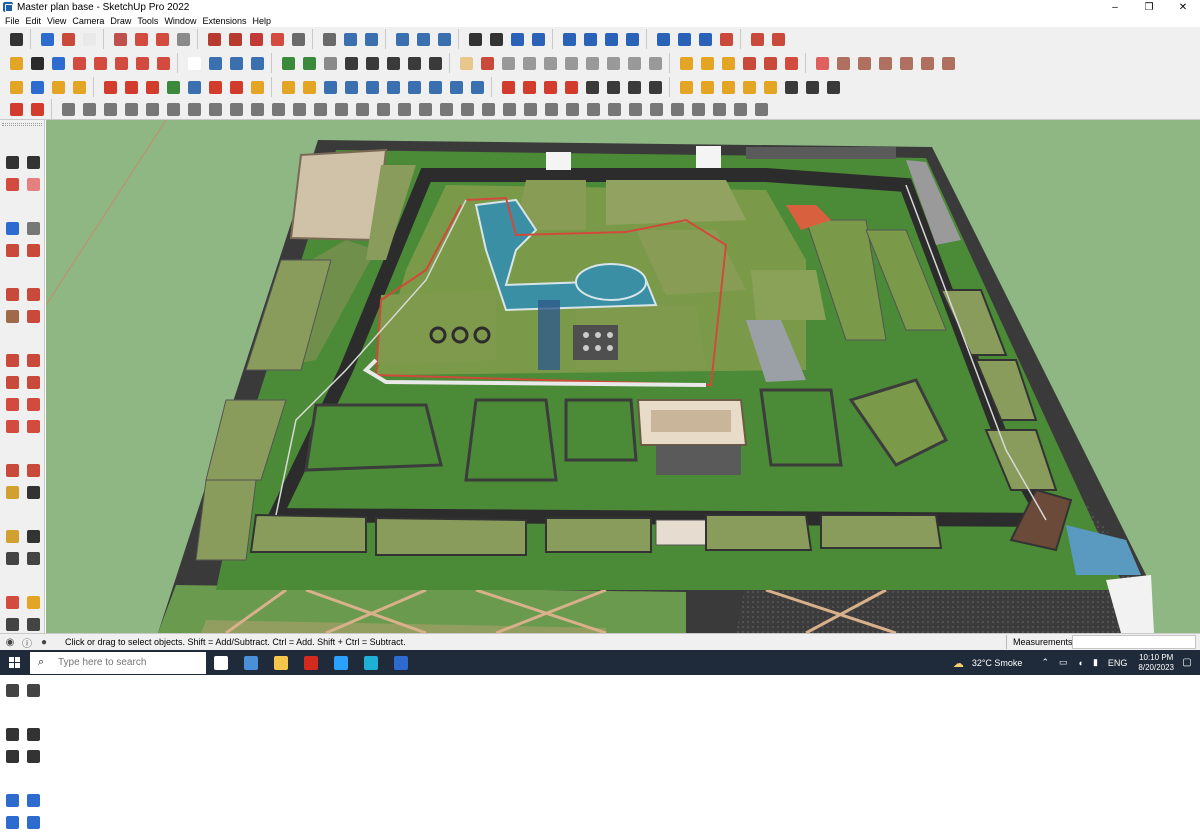 The height and width of the screenshot is (835, 1200). Describe the element at coordinates (10, 642) in the screenshot. I see `geo-location-icon: ◉` at that location.